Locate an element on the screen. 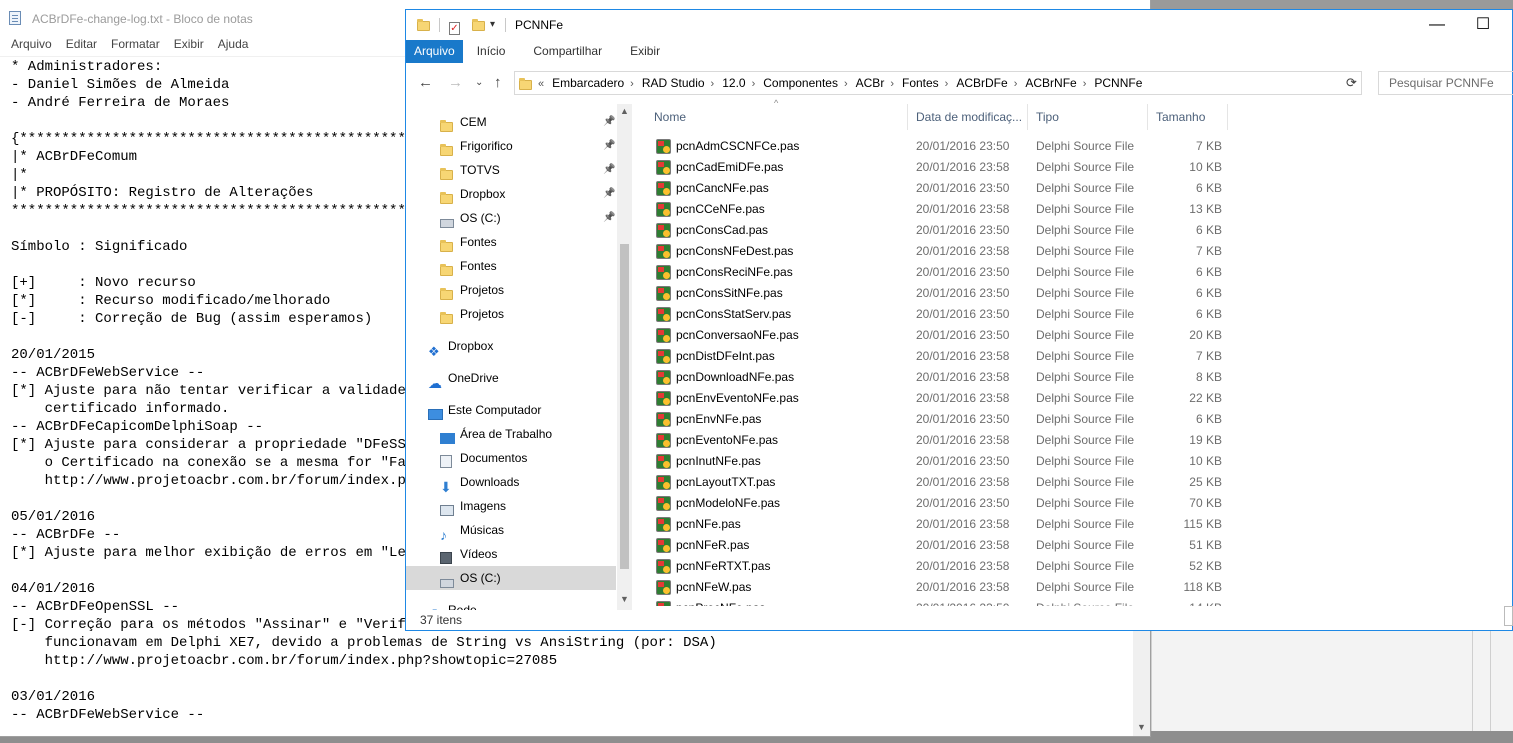  ribbon-tabs: Arquivo Início Compartilhar Exibir is located at coordinates (959, 51).